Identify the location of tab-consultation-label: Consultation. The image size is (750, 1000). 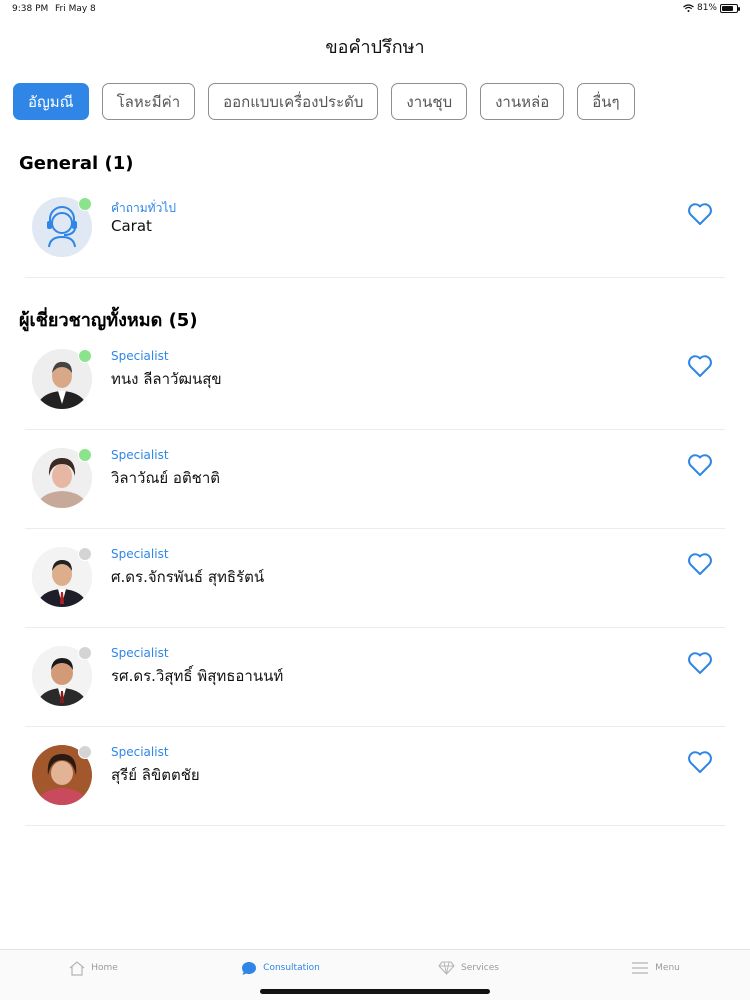
(291, 968).